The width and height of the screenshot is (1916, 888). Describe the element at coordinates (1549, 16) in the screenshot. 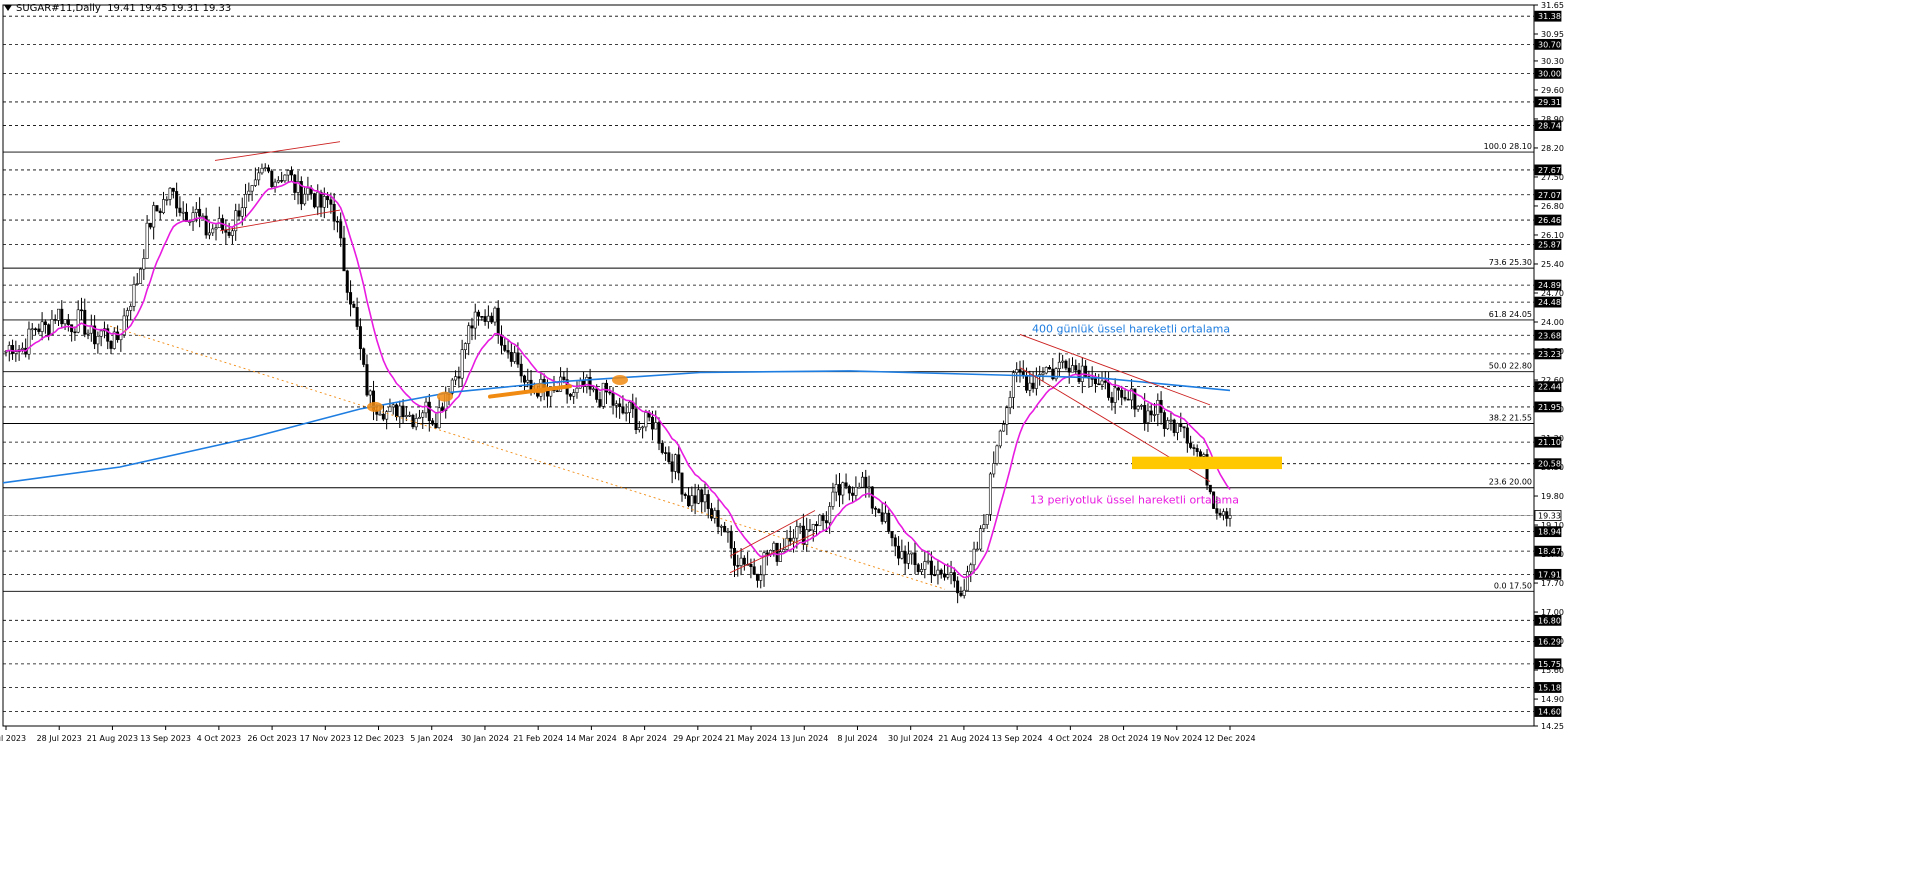

I see `price-marker-label: 31.38` at that location.